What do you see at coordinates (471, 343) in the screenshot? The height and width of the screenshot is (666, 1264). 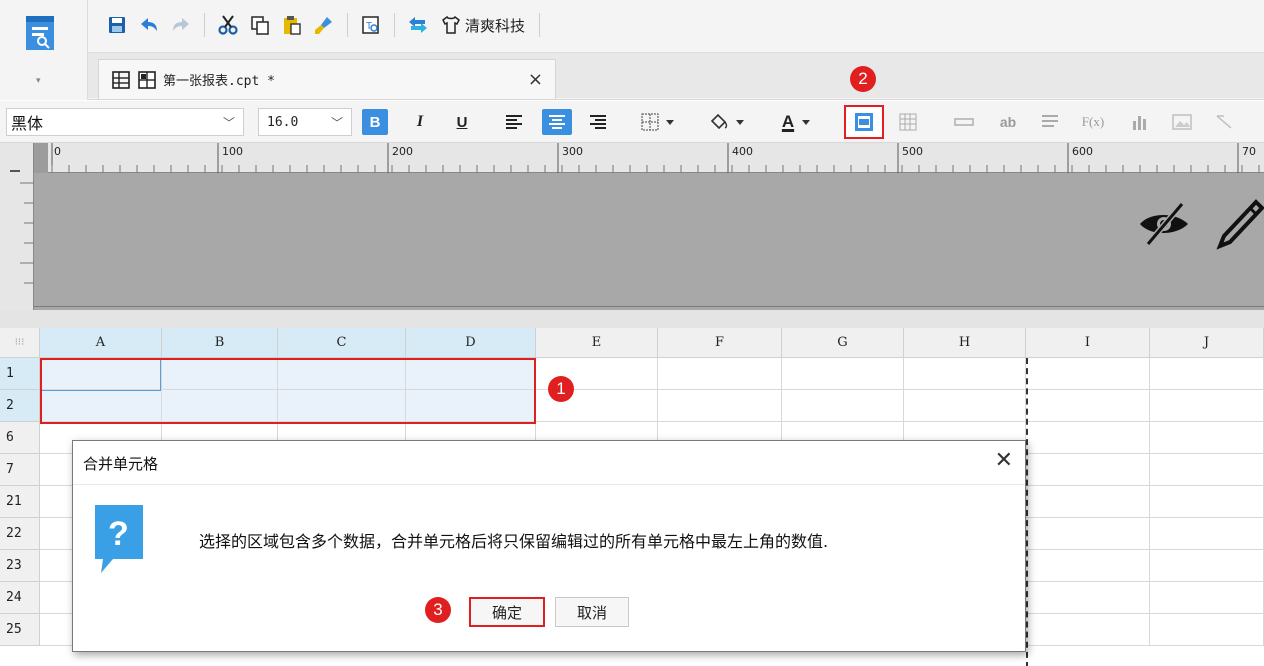 I see `column-header-d: D` at bounding box center [471, 343].